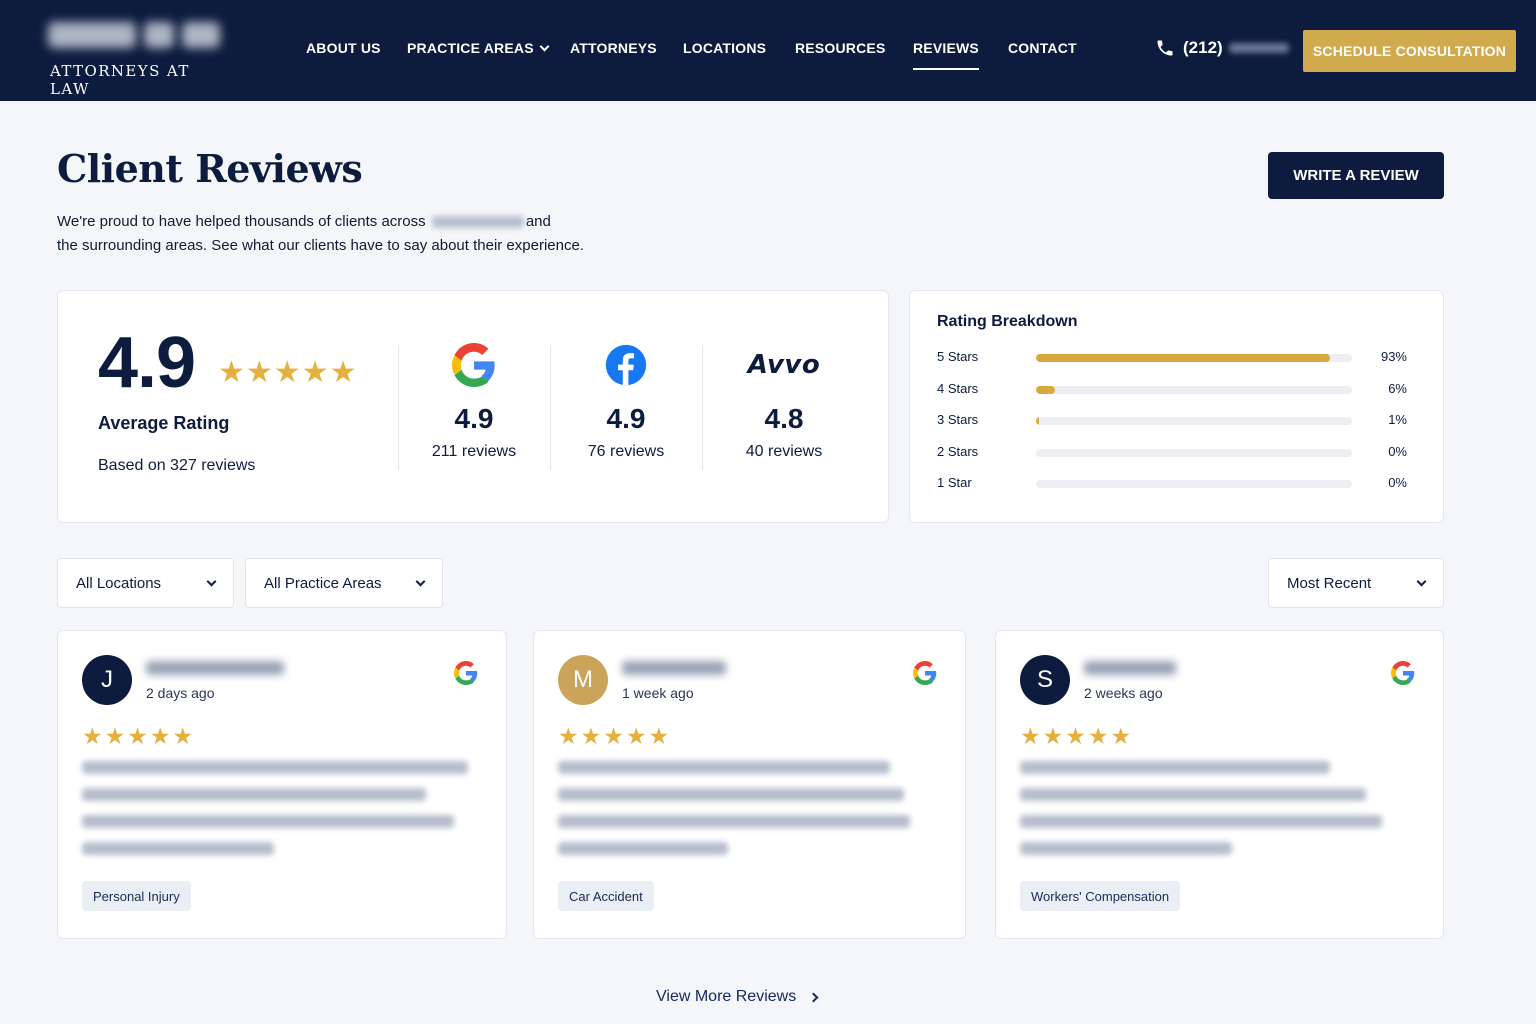 The width and height of the screenshot is (1536, 1024). I want to click on breakdown-label: 1 Star, so click(954, 482).